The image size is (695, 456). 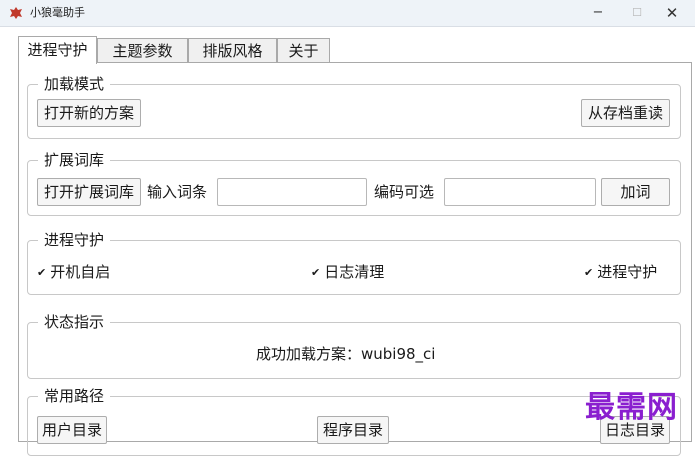 What do you see at coordinates (142, 50) in the screenshot?
I see `tab-theme-params: 主题参数` at bounding box center [142, 50].